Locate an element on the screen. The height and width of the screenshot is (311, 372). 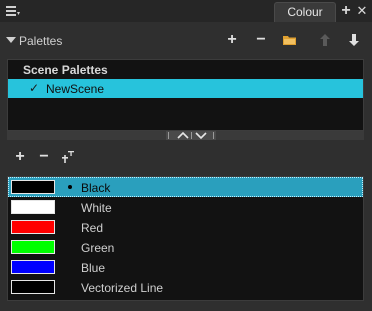
move-palette-down-button is located at coordinates (354, 40).